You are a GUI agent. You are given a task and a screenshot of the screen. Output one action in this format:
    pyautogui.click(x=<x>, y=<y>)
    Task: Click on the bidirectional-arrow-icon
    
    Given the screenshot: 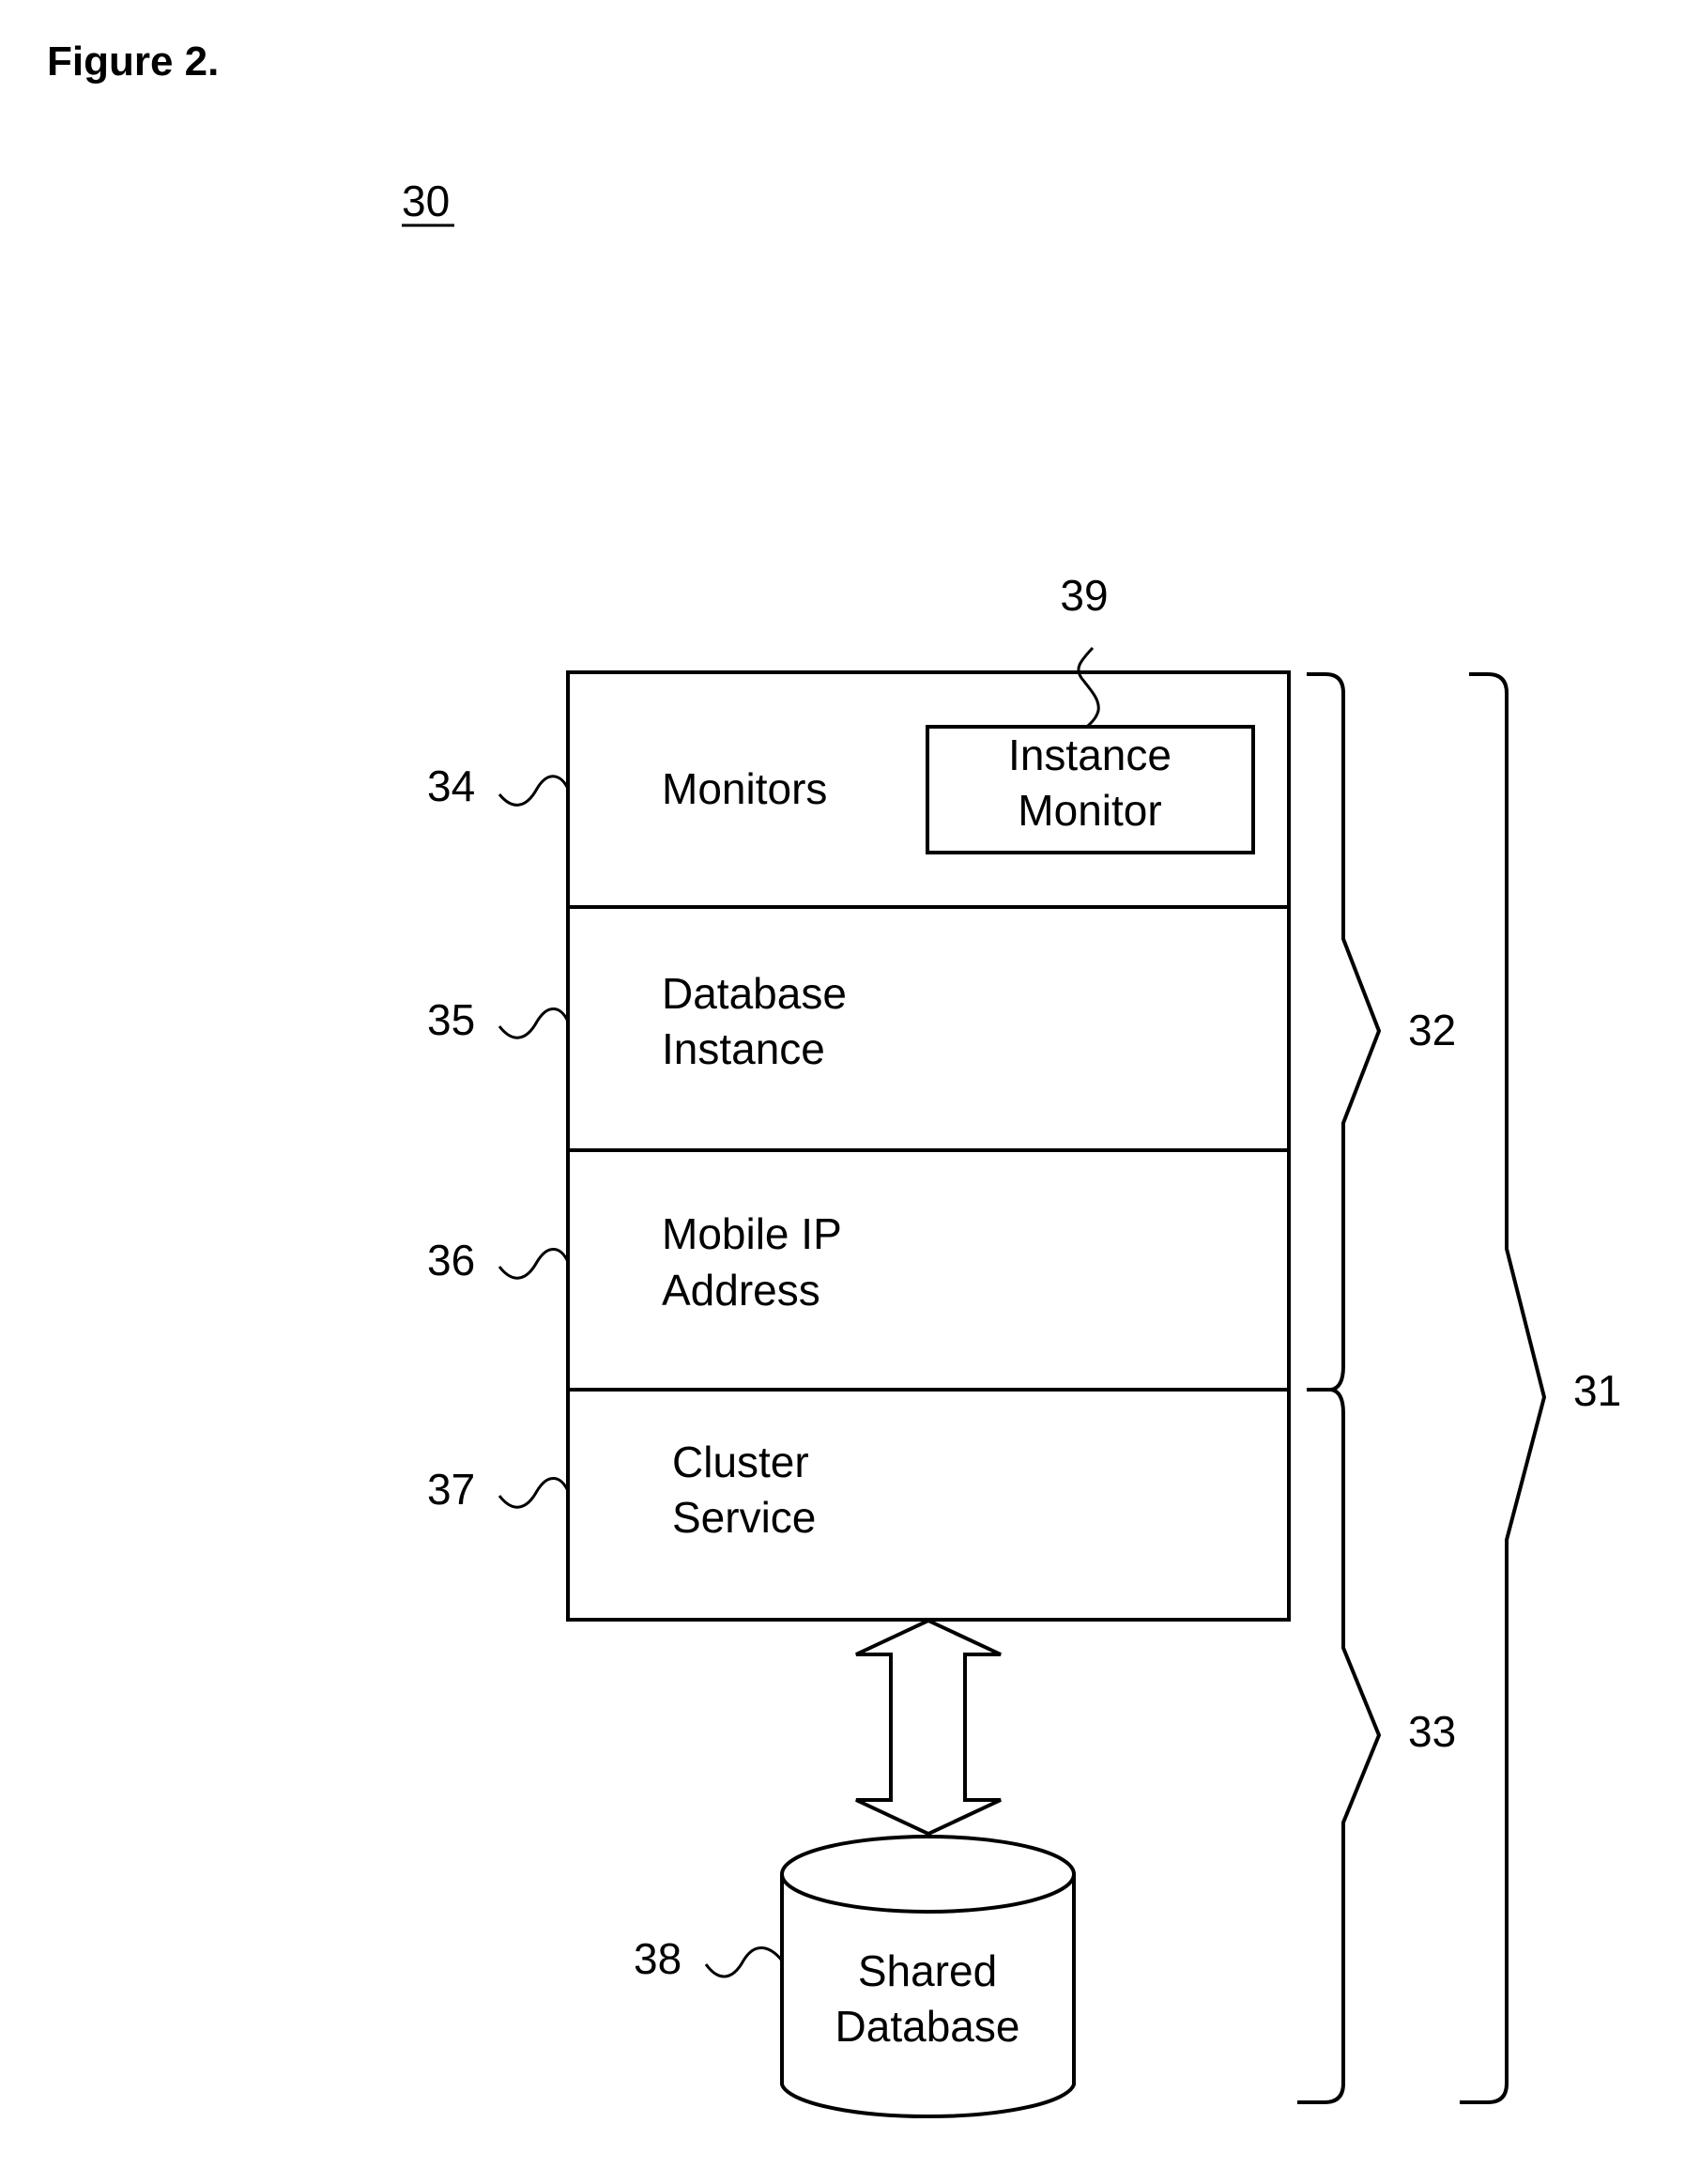 What is the action you would take?
    pyautogui.click(x=929, y=1727)
    